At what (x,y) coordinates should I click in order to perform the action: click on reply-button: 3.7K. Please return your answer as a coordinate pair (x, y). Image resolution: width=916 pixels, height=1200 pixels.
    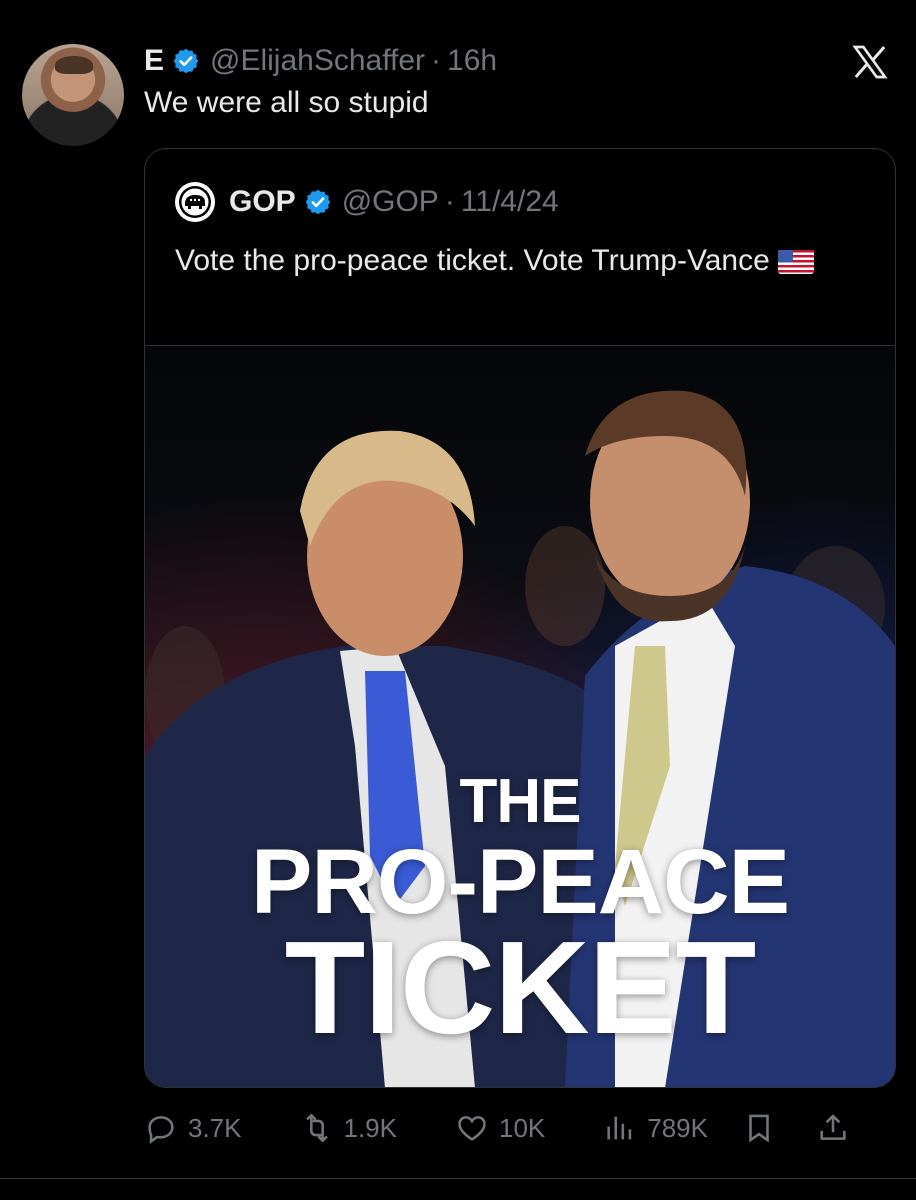
    Looking at the image, I should click on (193, 1128).